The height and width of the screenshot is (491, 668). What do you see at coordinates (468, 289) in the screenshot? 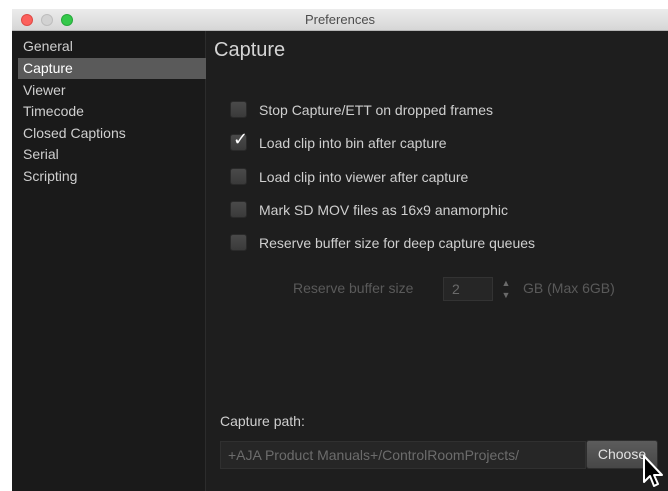
I see `buffer-size-input: 2` at bounding box center [468, 289].